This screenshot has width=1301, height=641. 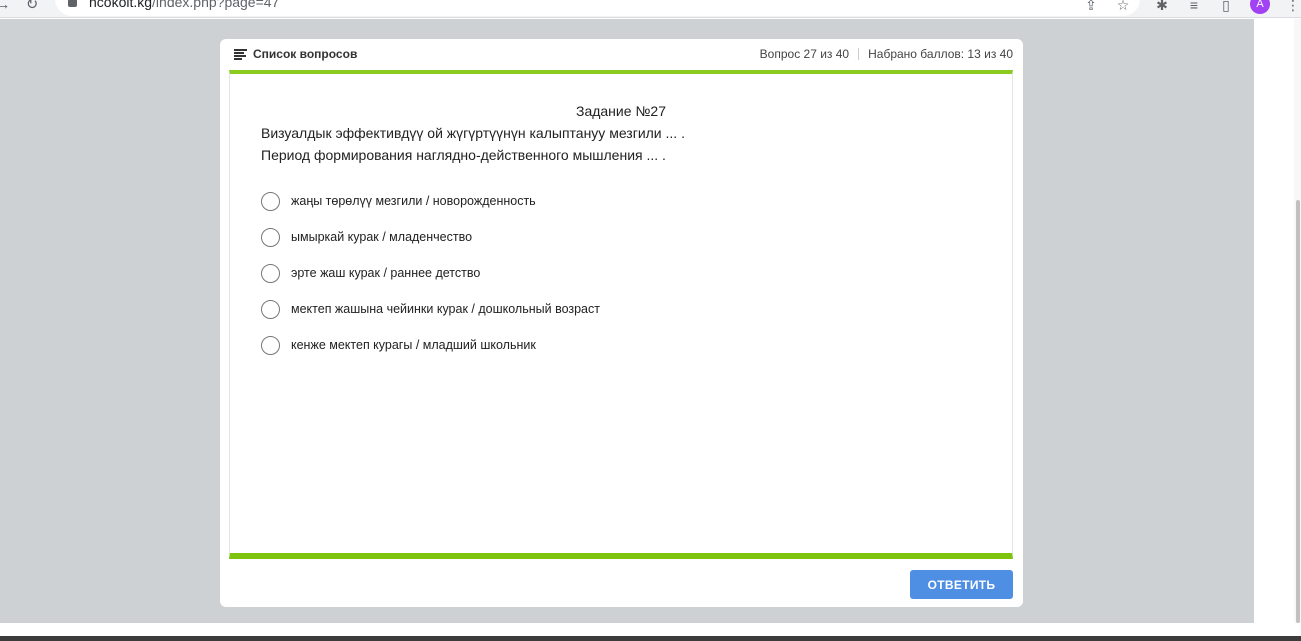 What do you see at coordinates (413, 201) in the screenshot?
I see `option-label: жаңы төрөлүү мезгили / новорожденность` at bounding box center [413, 201].